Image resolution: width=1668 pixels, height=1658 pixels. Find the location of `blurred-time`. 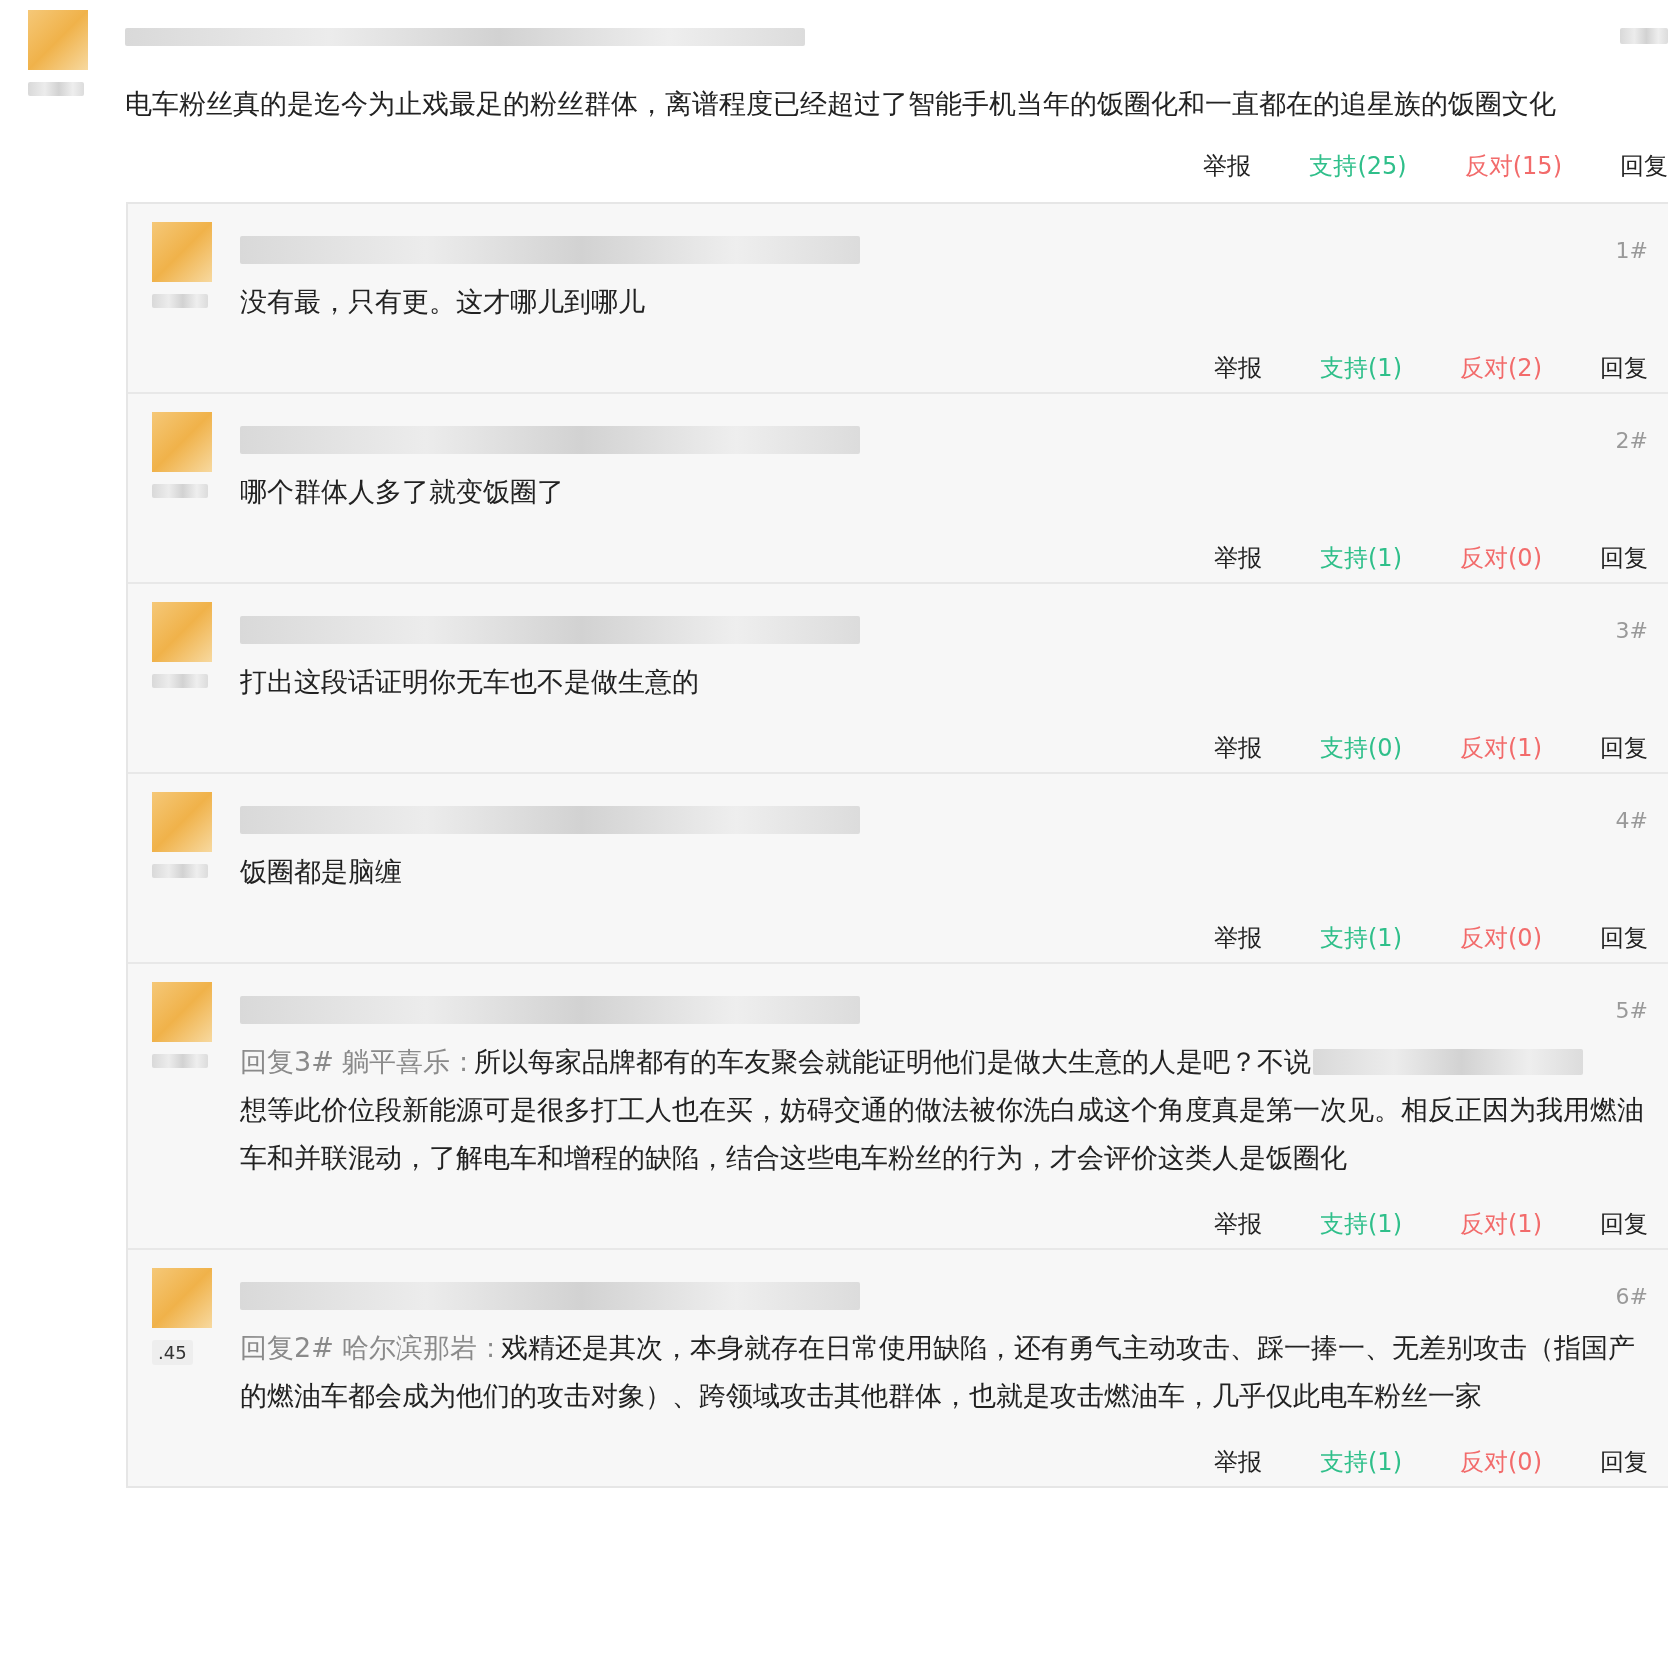

blurred-time is located at coordinates (1644, 36).